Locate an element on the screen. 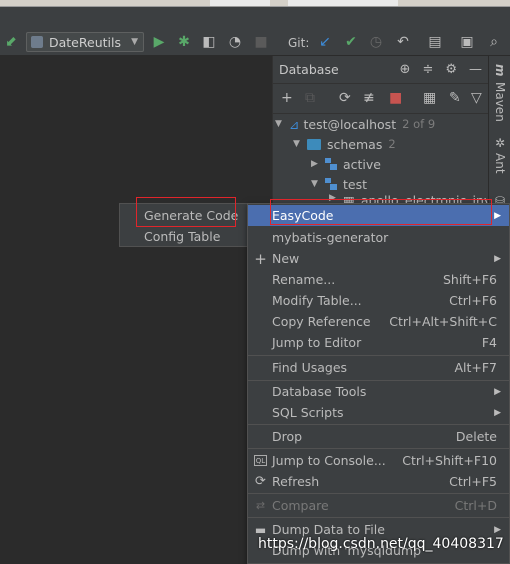 The height and width of the screenshot is (564, 510). menu-item-shortcut: Ctrl+F5 is located at coordinates (473, 481).